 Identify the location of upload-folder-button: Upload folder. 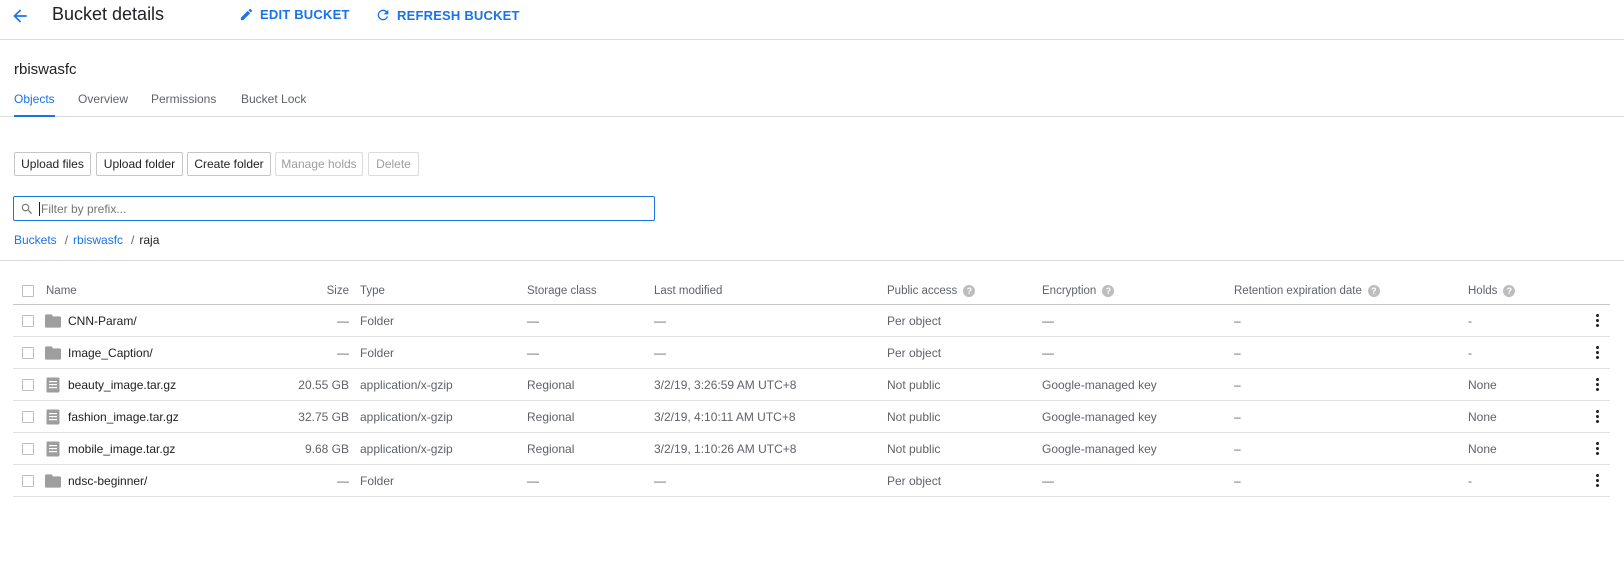
(139, 164).